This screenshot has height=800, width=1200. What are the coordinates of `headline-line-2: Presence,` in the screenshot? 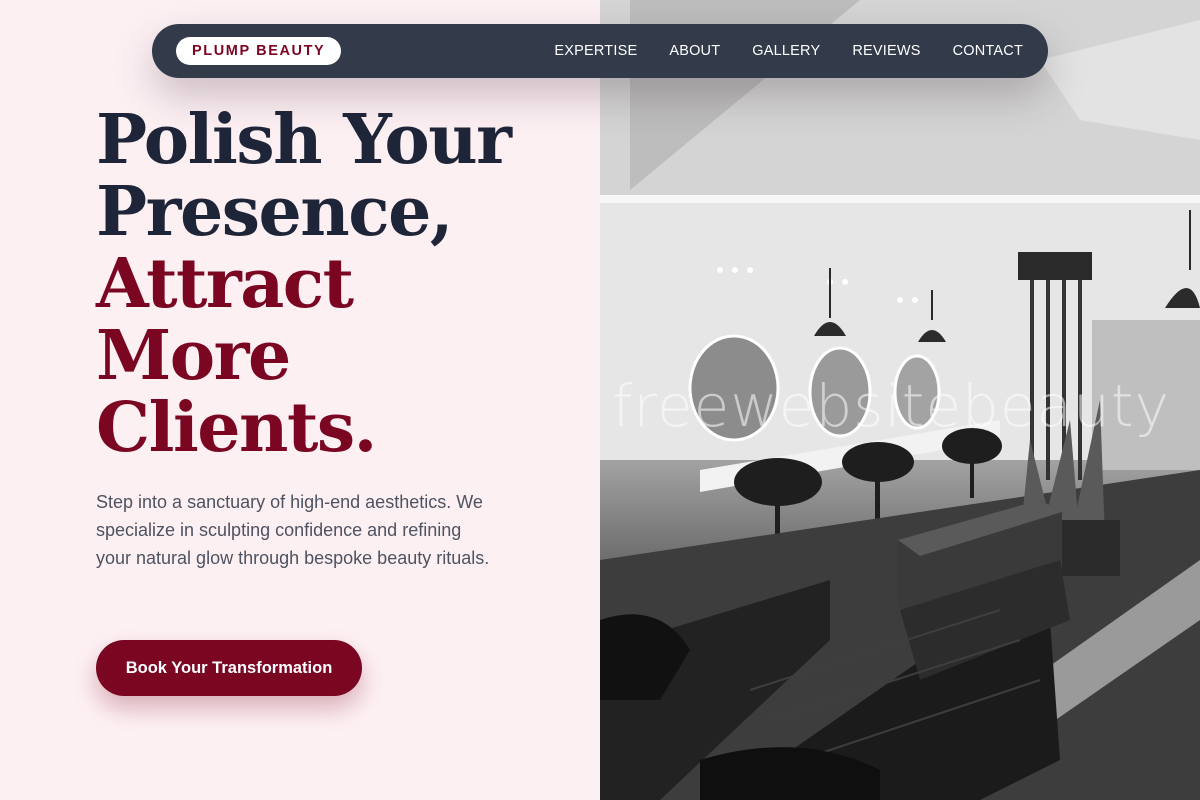 It's located at (275, 212).